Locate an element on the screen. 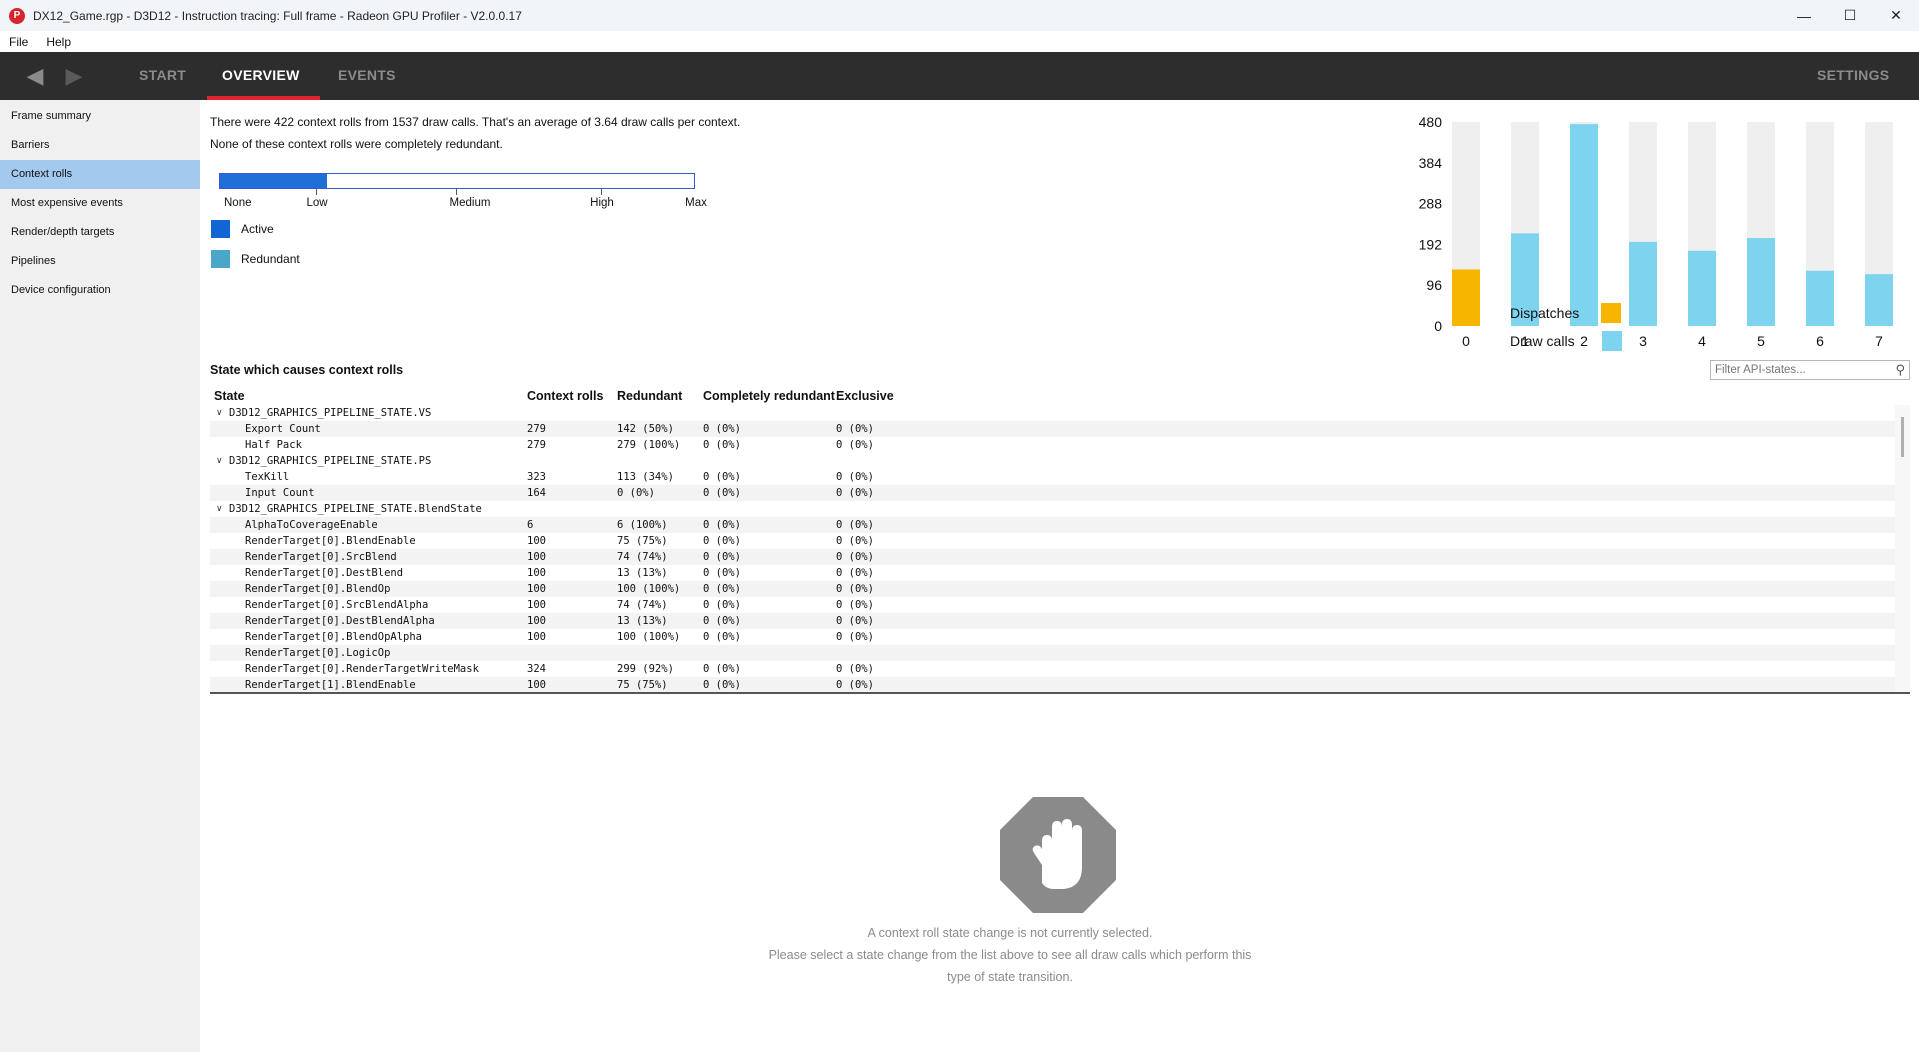 The height and width of the screenshot is (1052, 1919). tab-events: EVENTS is located at coordinates (367, 76).